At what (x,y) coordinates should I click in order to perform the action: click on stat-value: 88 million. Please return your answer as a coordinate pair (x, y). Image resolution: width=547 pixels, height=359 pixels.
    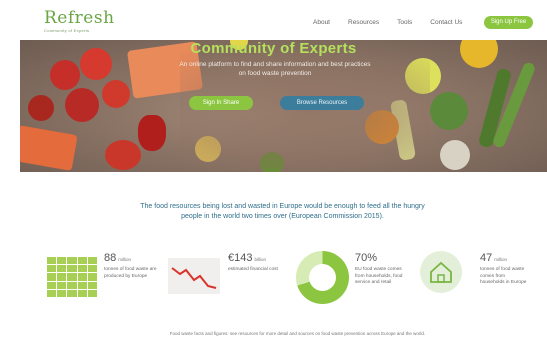
    Looking at the image, I should click on (118, 258).